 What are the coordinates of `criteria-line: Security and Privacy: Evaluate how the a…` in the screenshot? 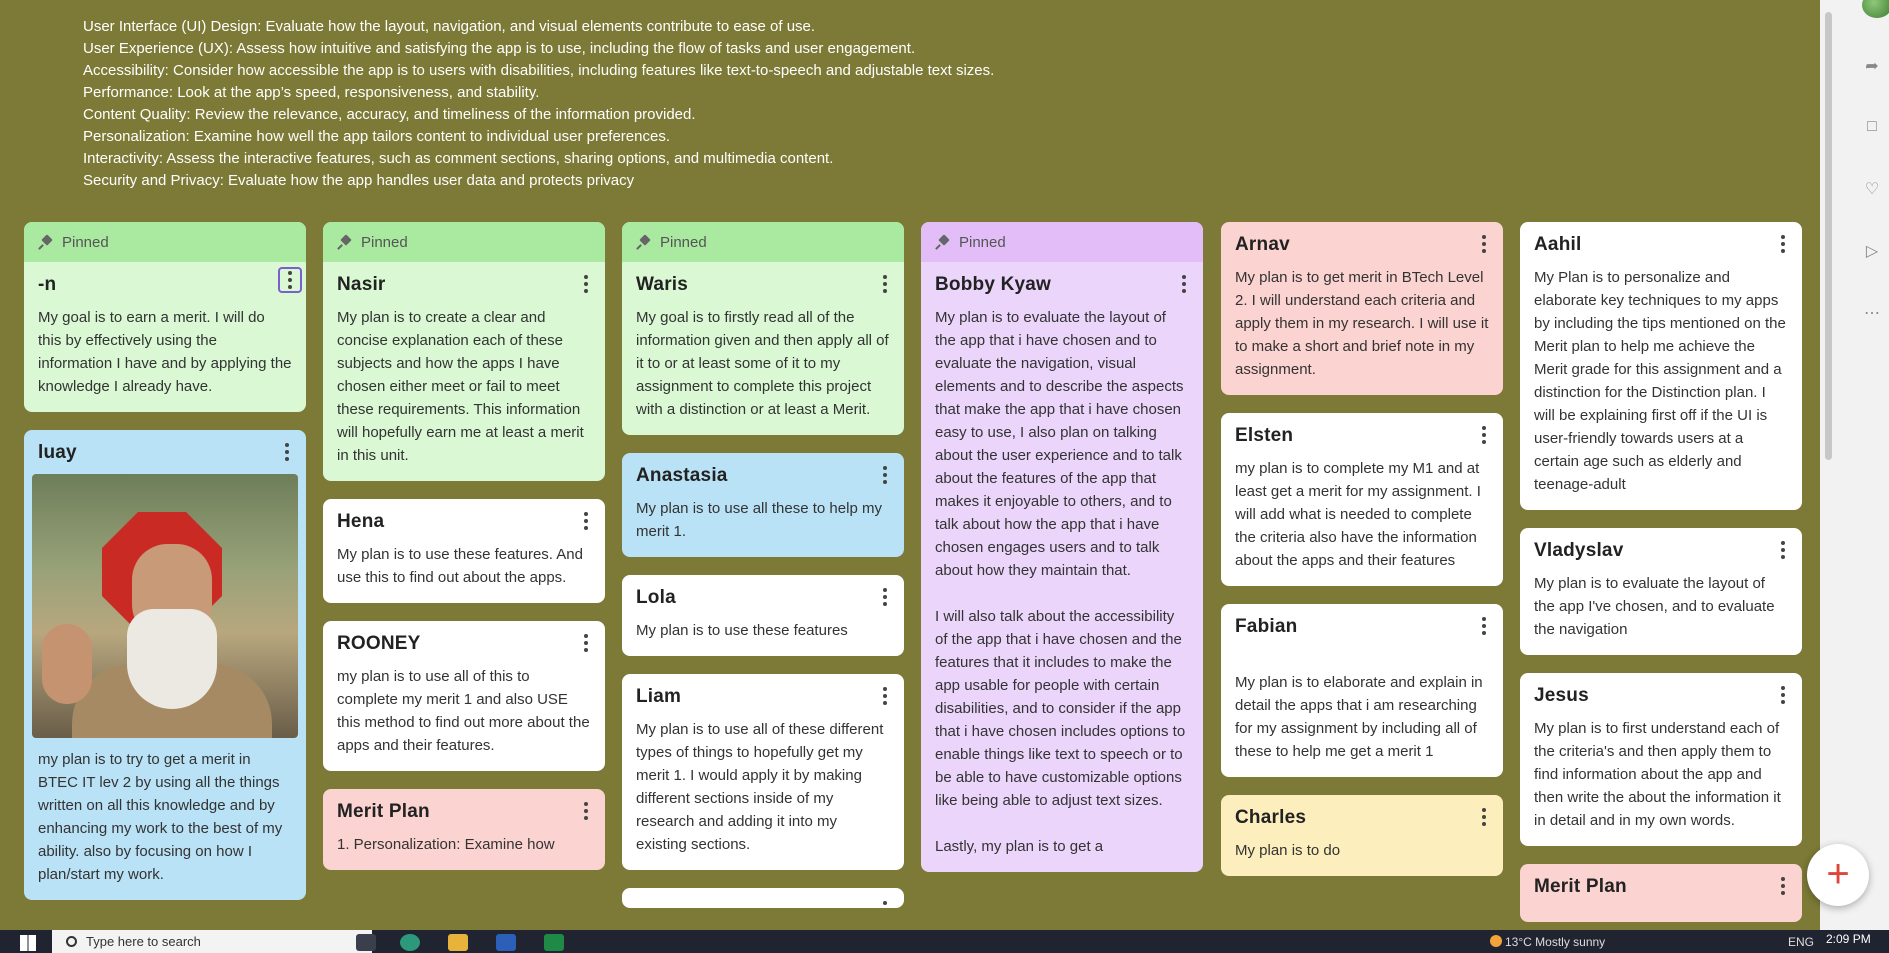 It's located at (359, 180).